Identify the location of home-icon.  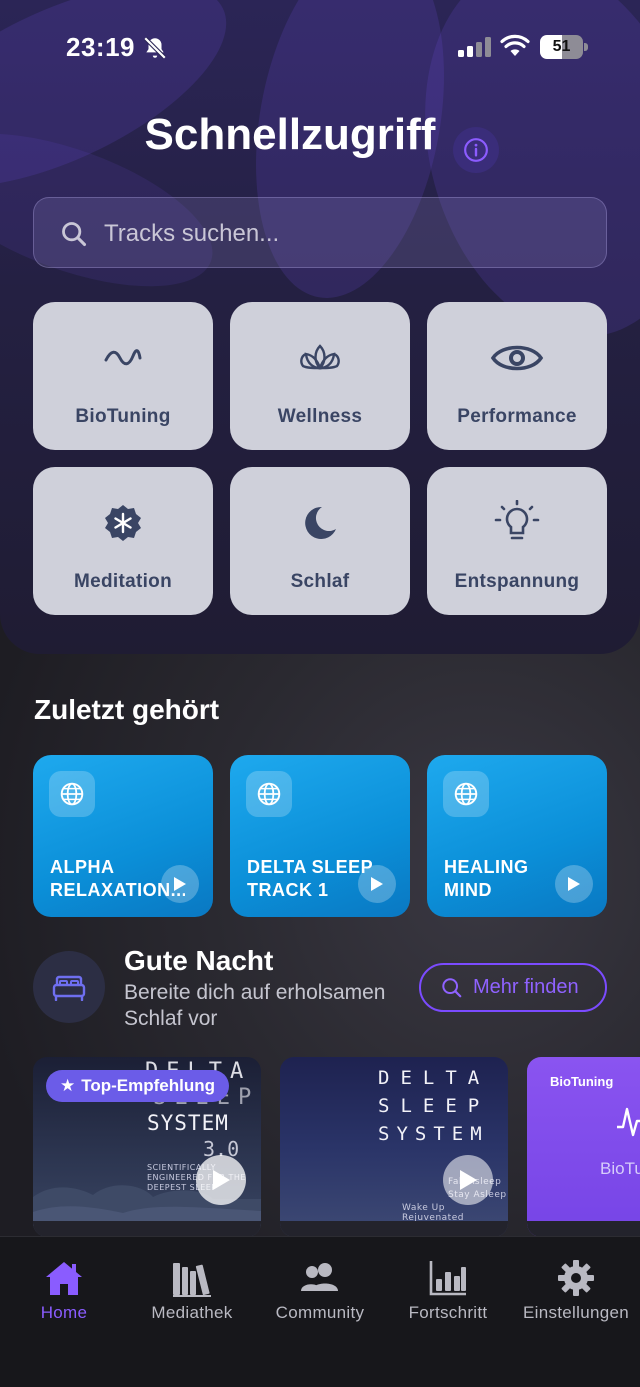
(64, 1278).